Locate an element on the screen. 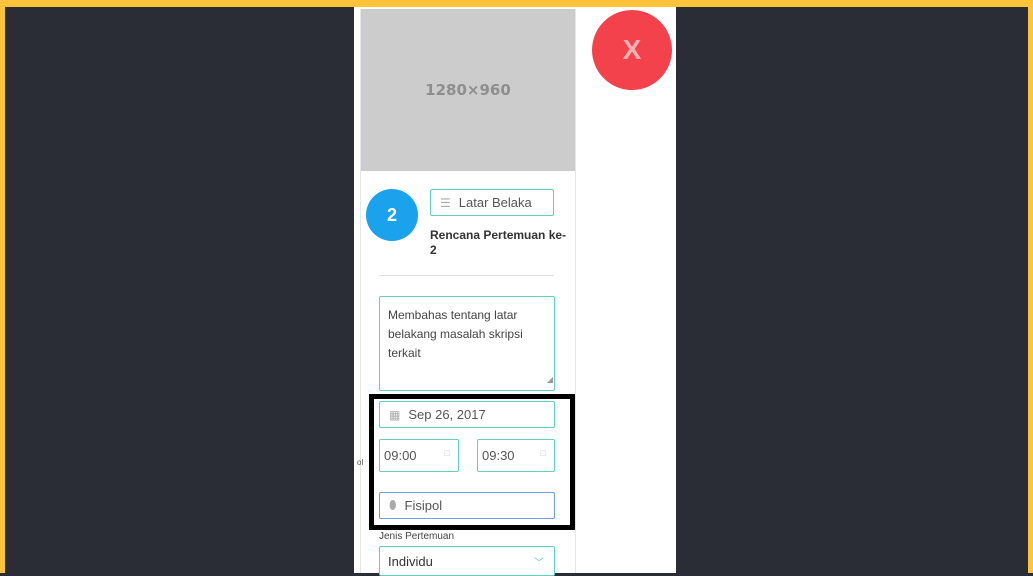 The height and width of the screenshot is (576, 1033). meeting-title: Rencana Pertemuan ke-2 is located at coordinates (498, 242).